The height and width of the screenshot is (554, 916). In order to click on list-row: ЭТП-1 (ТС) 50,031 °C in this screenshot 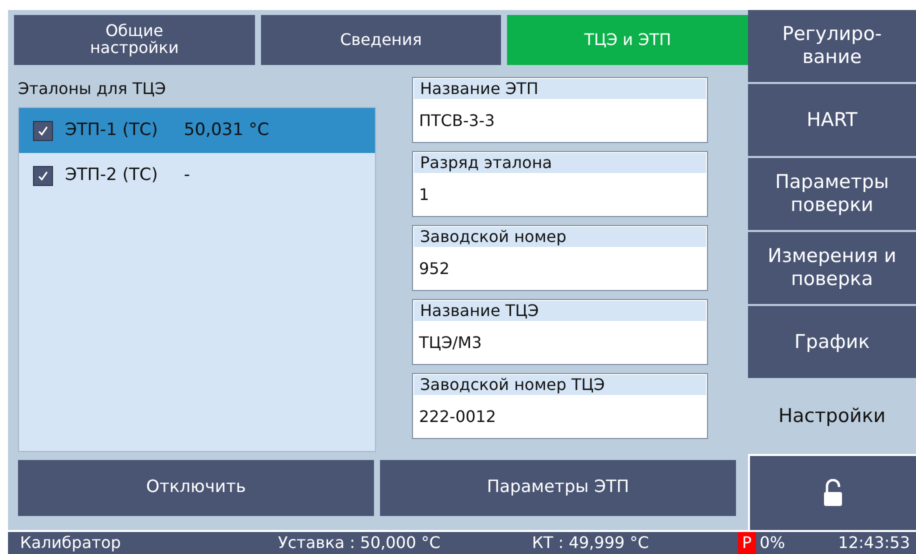, I will do `click(197, 130)`.